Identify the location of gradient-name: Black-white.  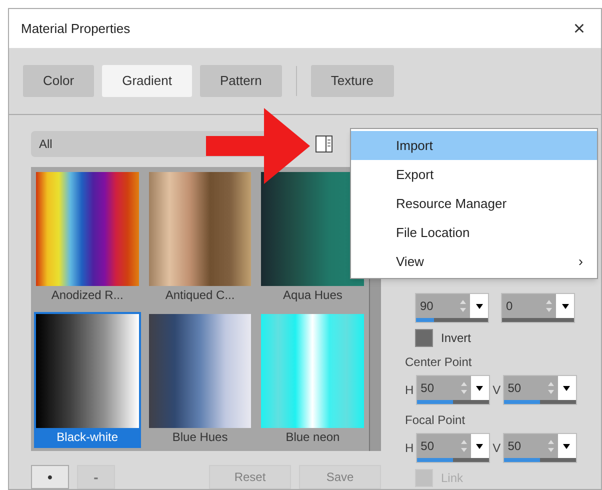
(88, 437).